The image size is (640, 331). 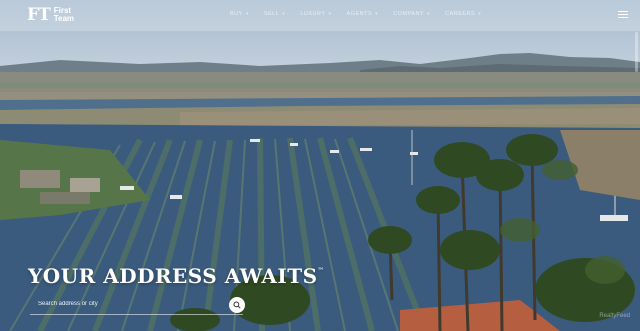 I want to click on nav-label-buy: BUY, so click(x=236, y=14).